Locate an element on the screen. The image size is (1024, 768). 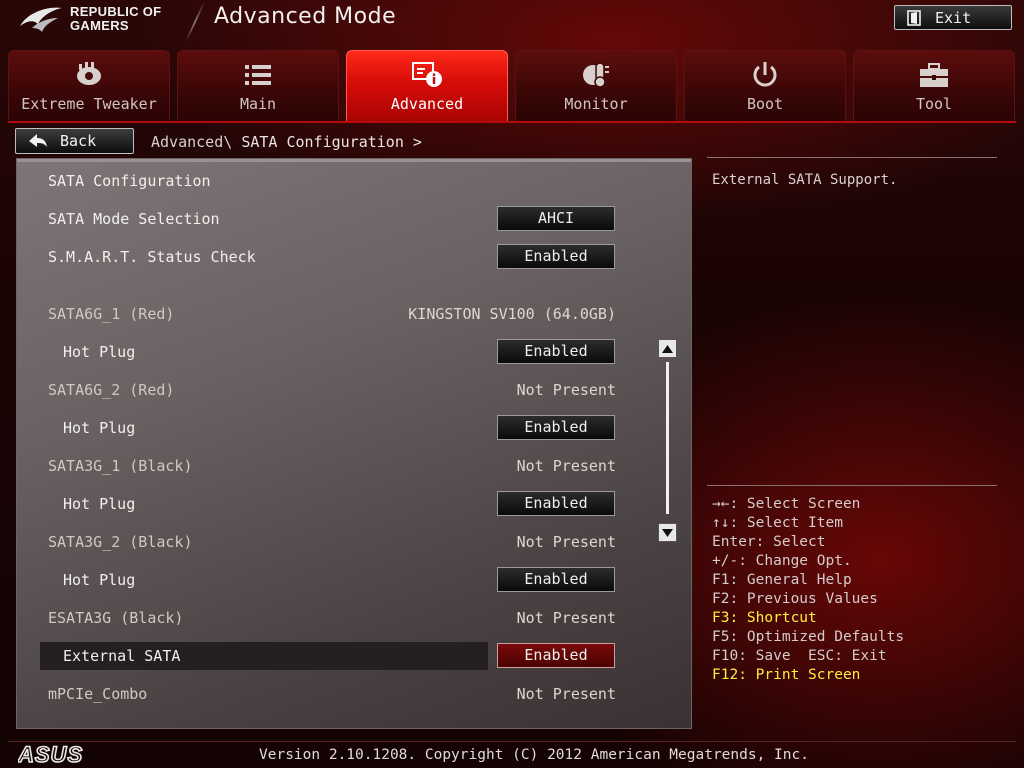
exit-label: Exit is located at coordinates (953, 17).